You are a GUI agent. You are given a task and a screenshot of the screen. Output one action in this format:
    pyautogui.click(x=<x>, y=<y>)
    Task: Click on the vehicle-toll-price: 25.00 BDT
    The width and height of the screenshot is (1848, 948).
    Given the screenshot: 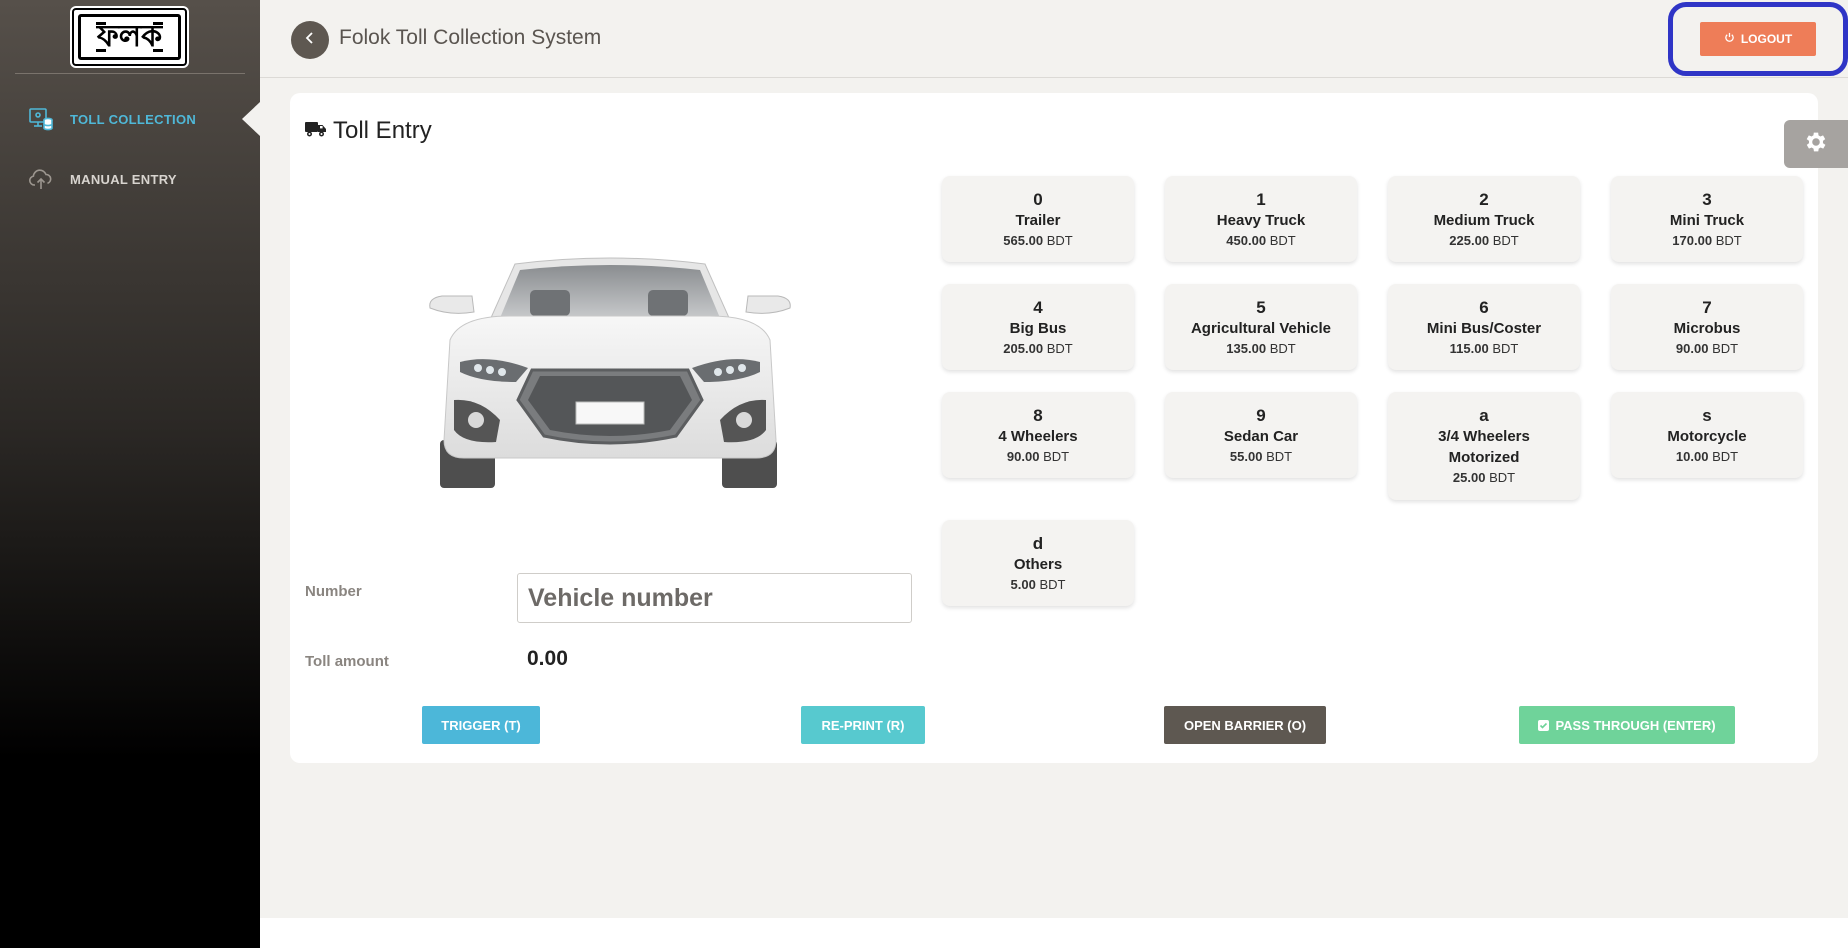 What is the action you would take?
    pyautogui.click(x=1484, y=478)
    